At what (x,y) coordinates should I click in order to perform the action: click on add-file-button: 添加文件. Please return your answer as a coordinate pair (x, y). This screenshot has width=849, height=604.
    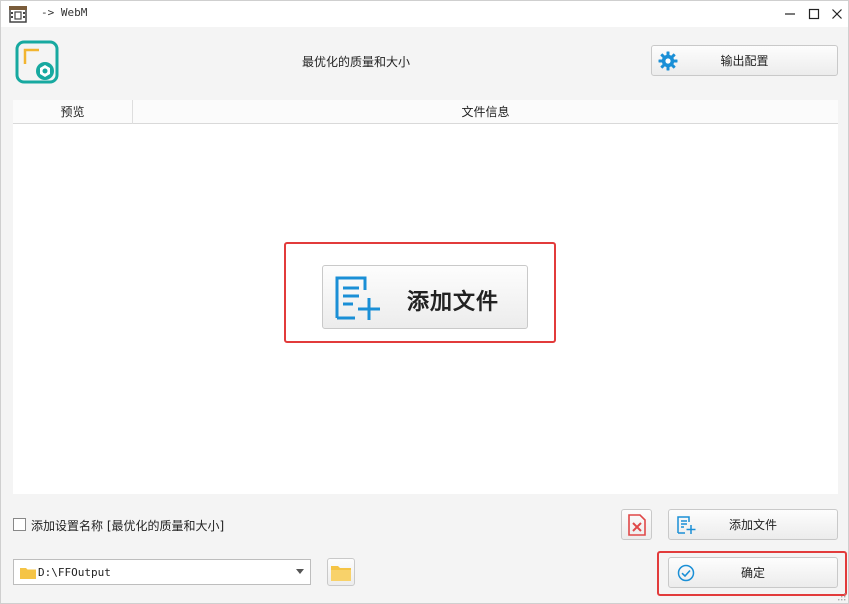
    Looking at the image, I should click on (753, 524).